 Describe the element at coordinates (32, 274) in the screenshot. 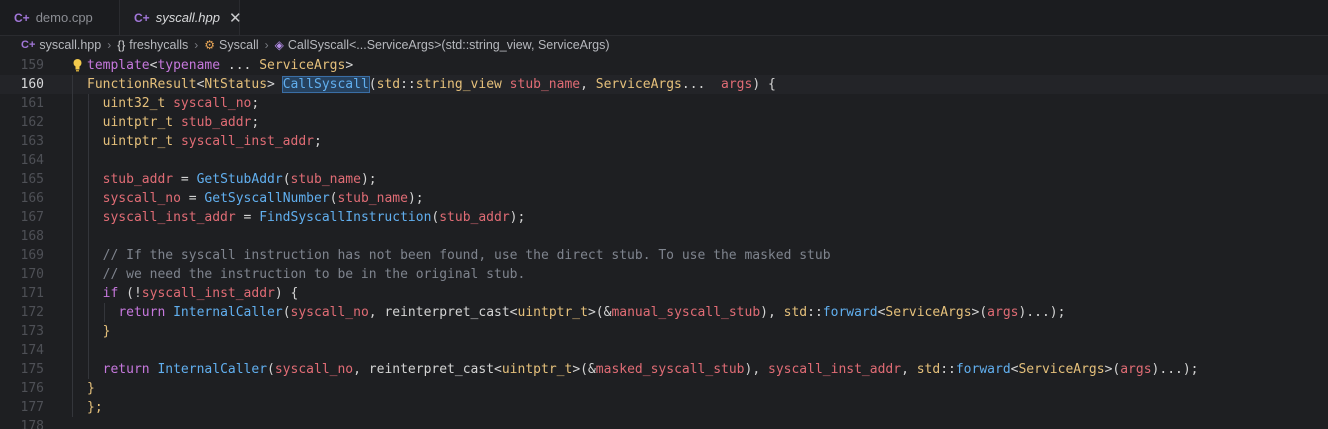

I see `line-number: 170` at that location.